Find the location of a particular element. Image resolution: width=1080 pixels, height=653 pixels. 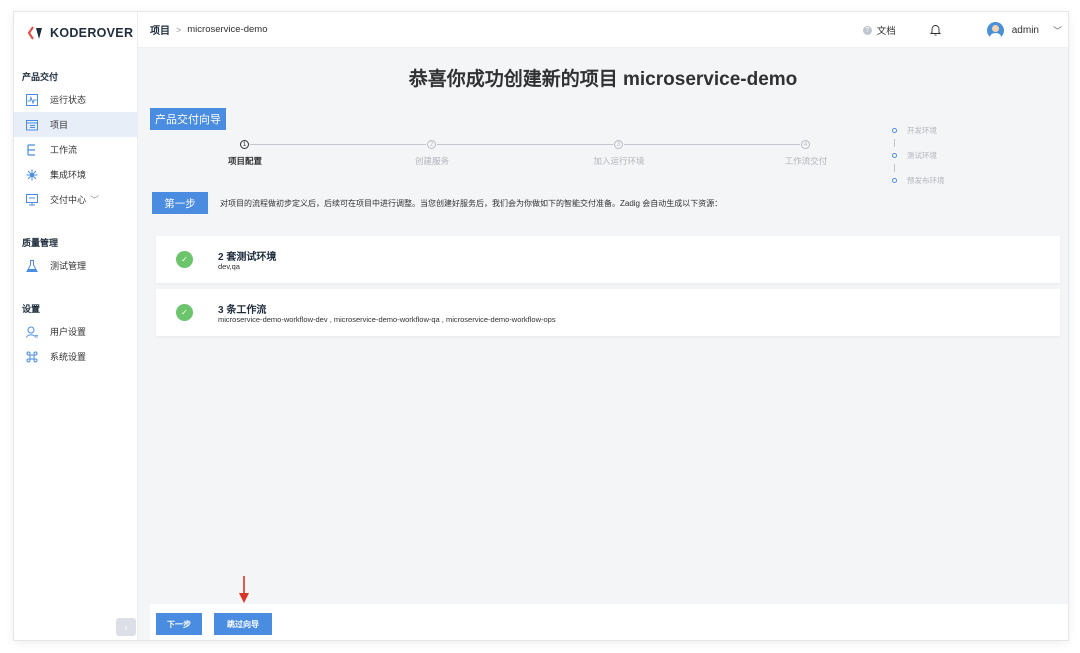

breadcrumb-root: 项目 is located at coordinates (160, 29).